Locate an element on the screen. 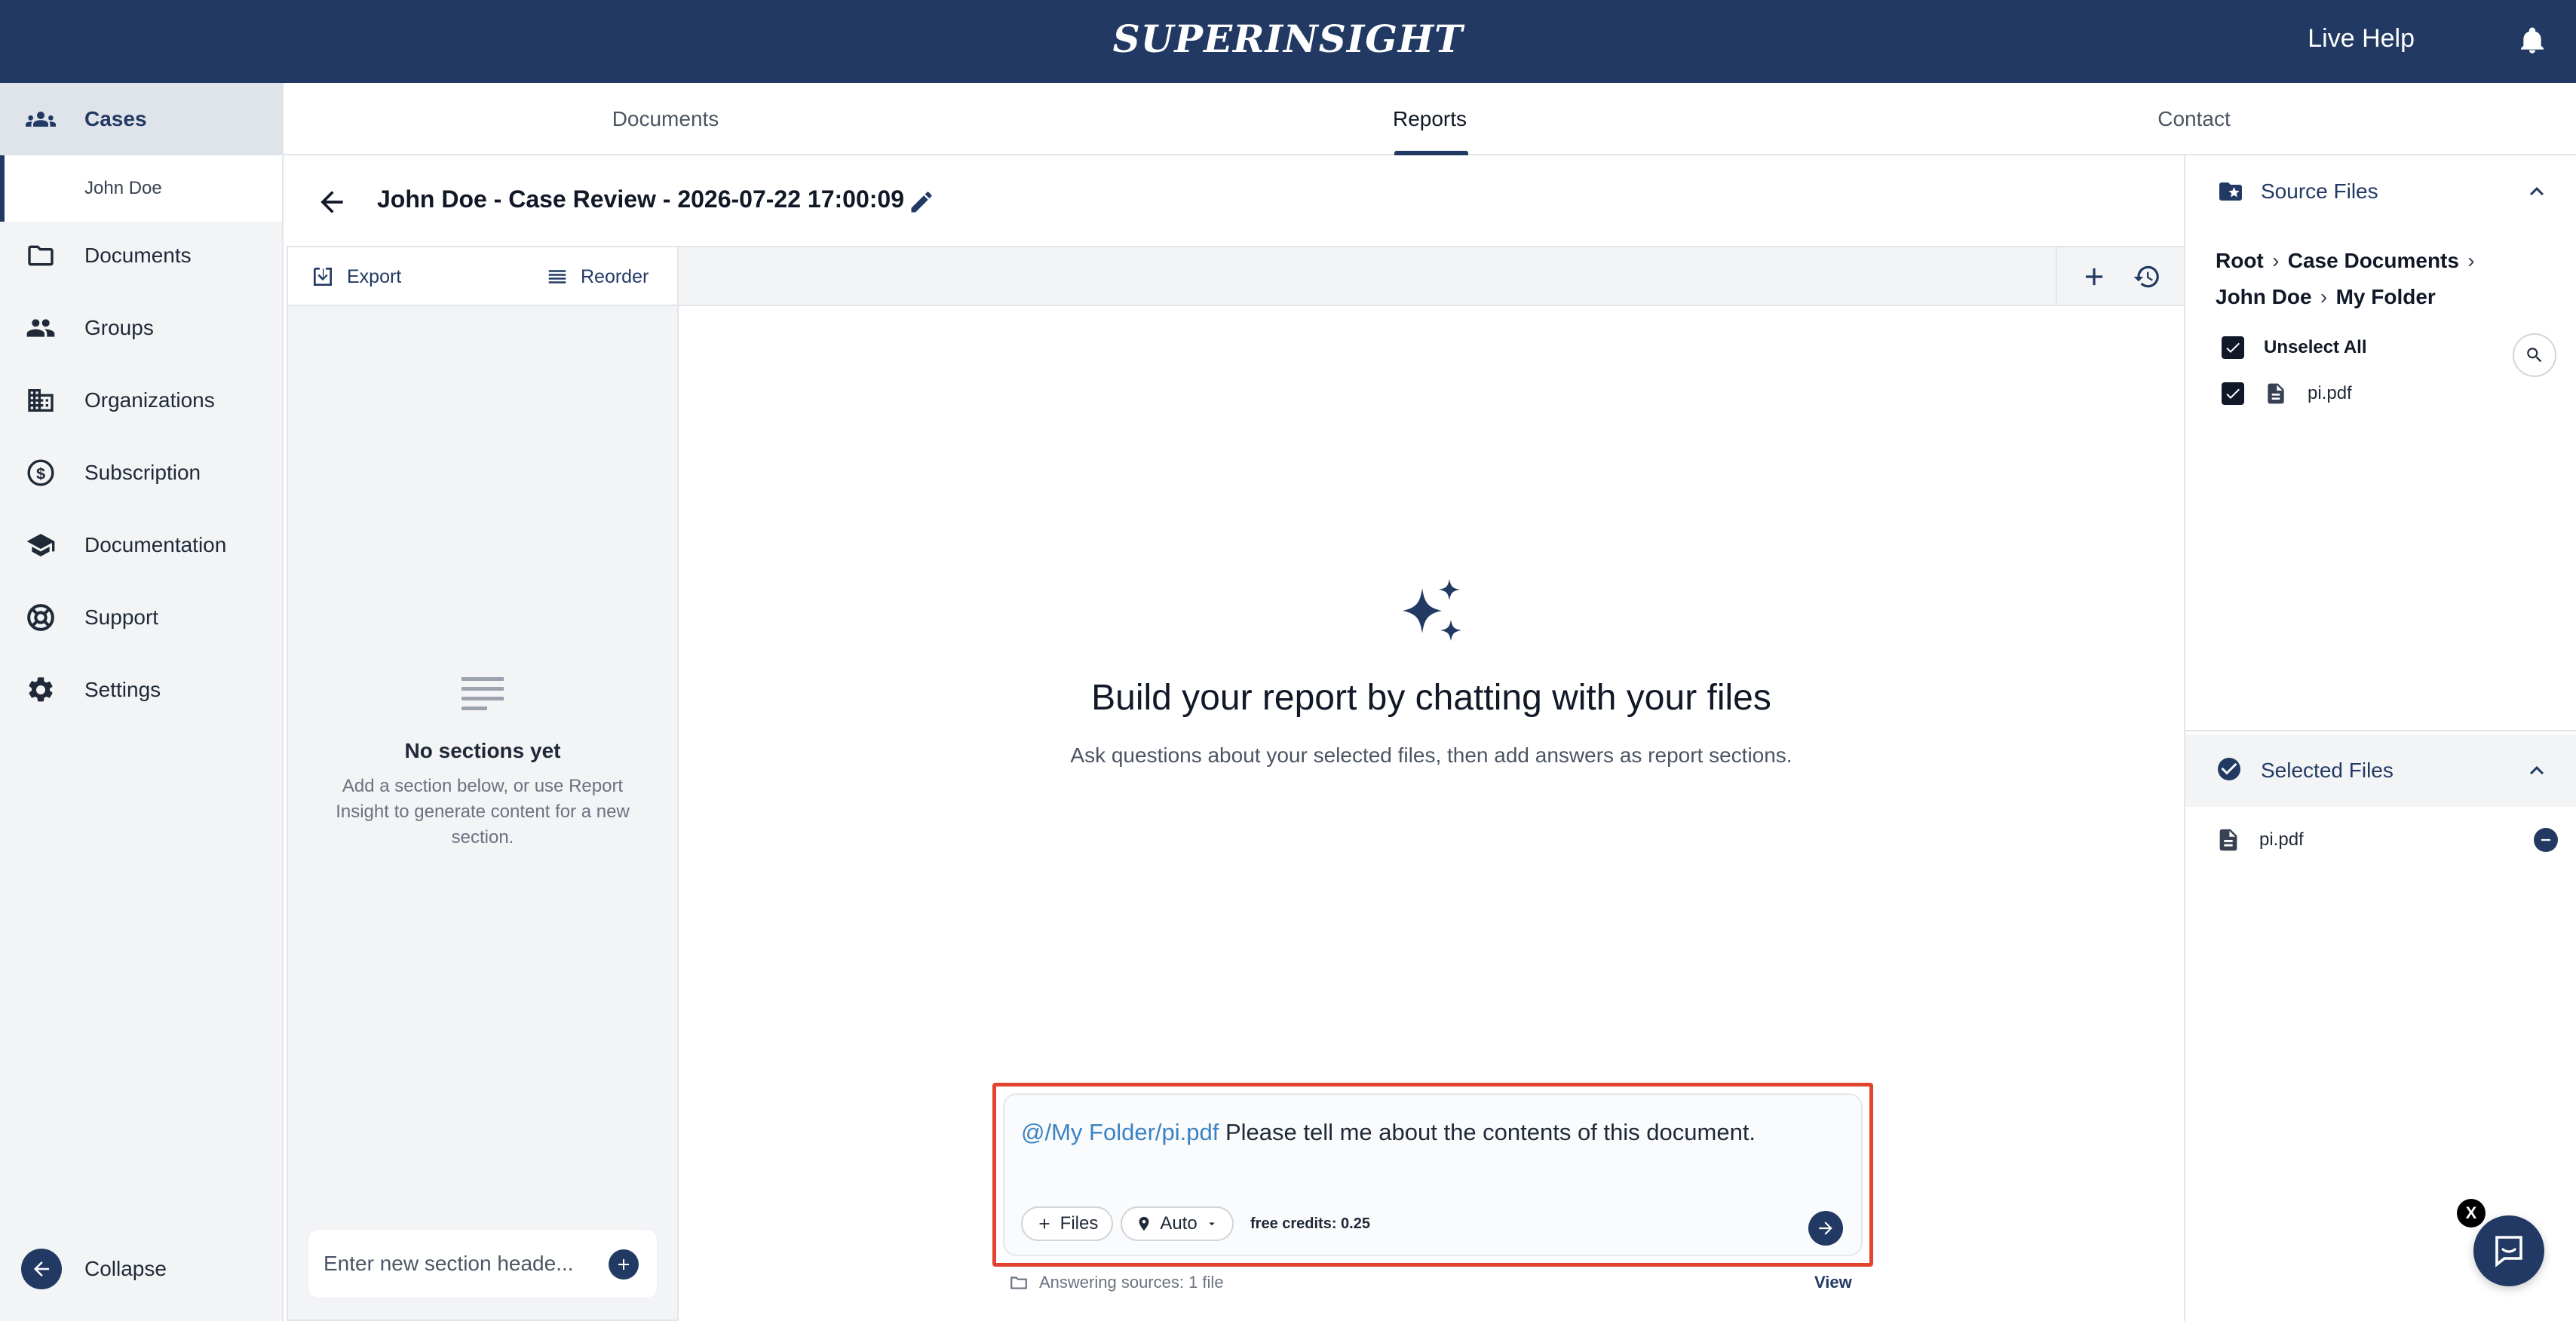 Image resolution: width=2576 pixels, height=1321 pixels. back-arrow-icon is located at coordinates (331, 202).